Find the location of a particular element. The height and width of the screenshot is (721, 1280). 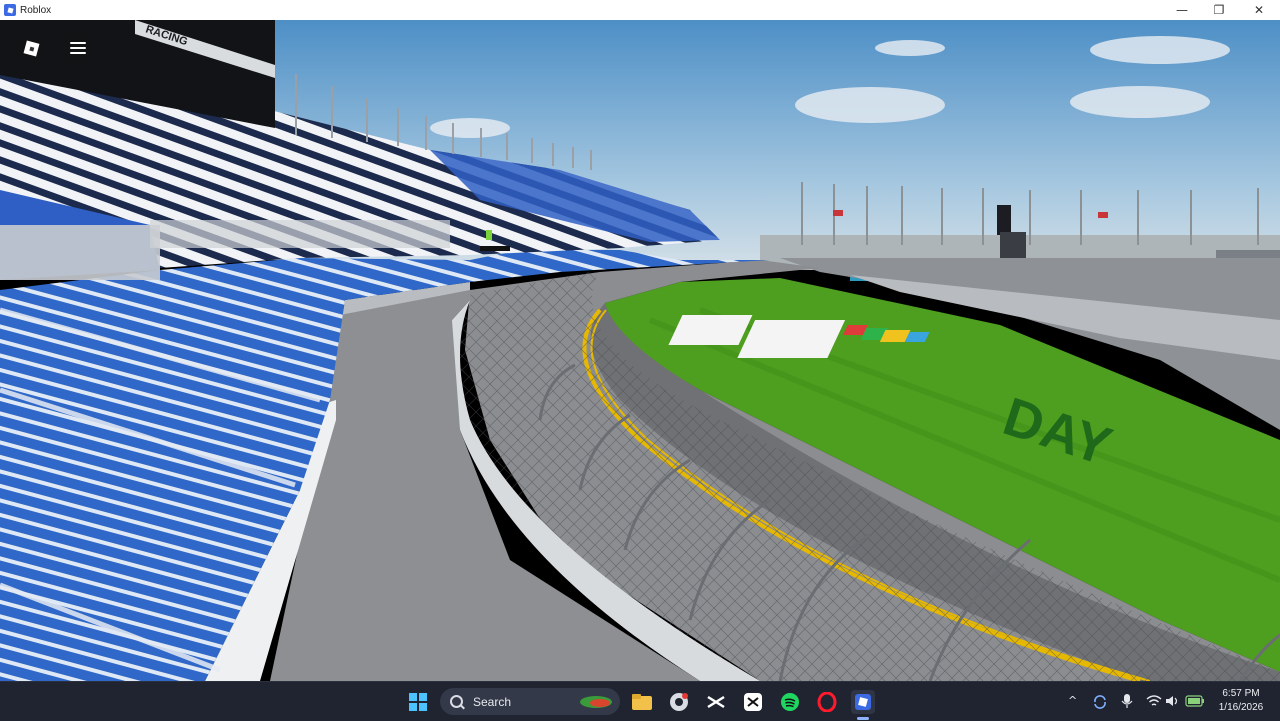

close-button: ✕ is located at coordinates (1259, 10).